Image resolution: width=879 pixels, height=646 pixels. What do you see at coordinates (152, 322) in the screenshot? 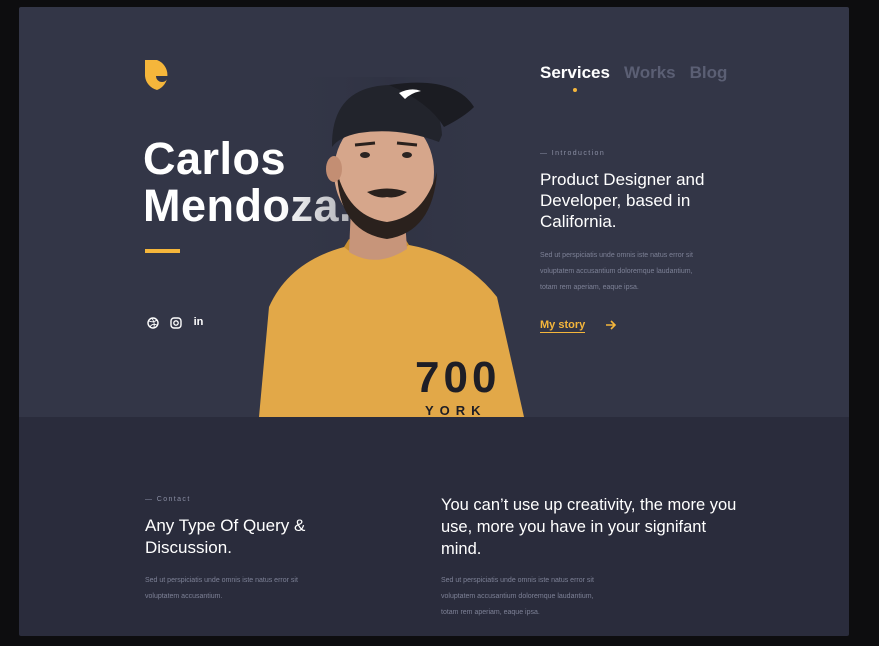
I see `dribbble-icon` at bounding box center [152, 322].